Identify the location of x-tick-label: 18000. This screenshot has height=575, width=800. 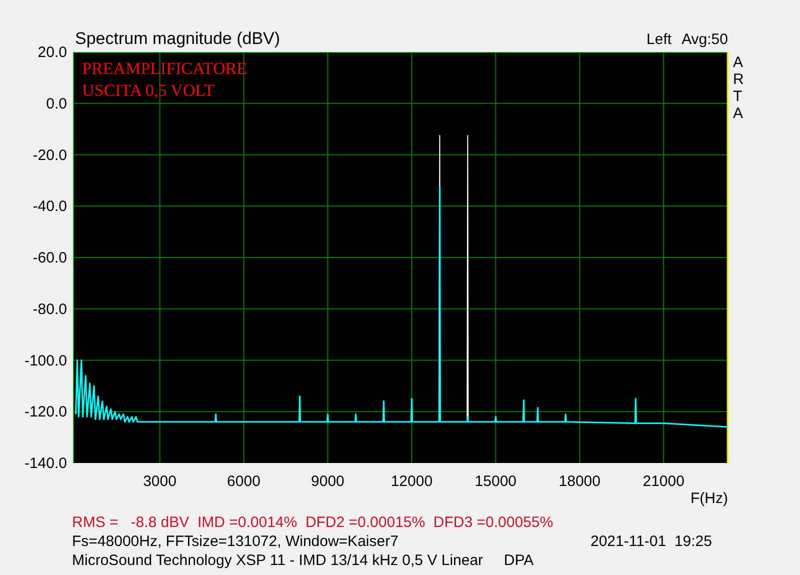
(579, 481).